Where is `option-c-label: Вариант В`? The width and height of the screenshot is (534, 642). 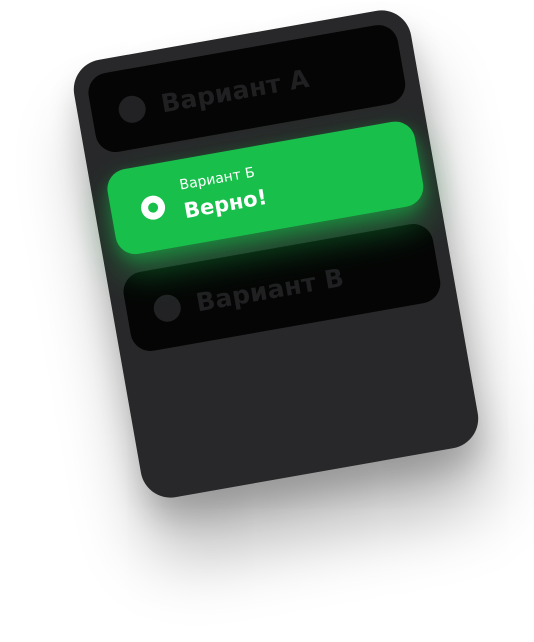 option-c-label: Вариант В is located at coordinates (270, 290).